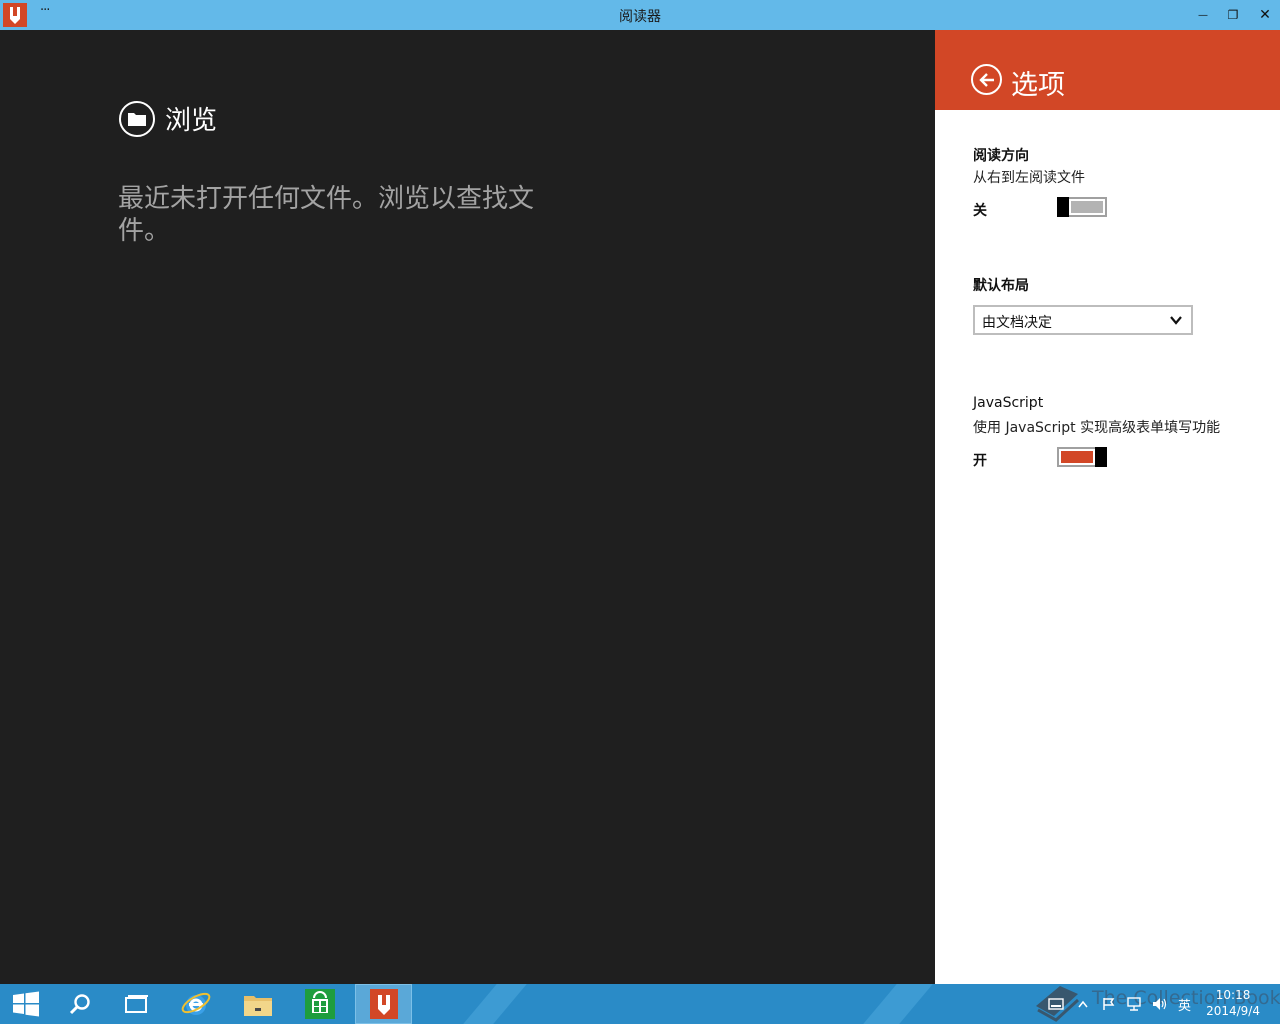 This screenshot has width=1280, height=1024. I want to click on default-layout-setting: 默认布局 由文档决定, so click(1083, 305).